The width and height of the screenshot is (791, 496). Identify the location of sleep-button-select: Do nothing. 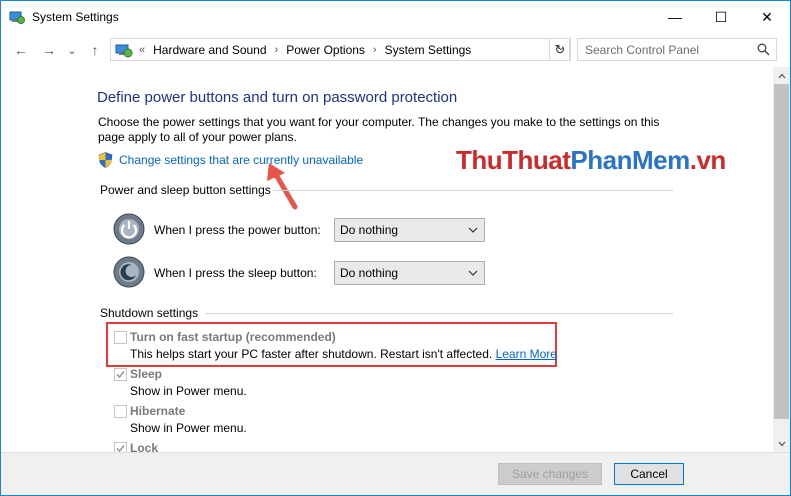
(409, 273).